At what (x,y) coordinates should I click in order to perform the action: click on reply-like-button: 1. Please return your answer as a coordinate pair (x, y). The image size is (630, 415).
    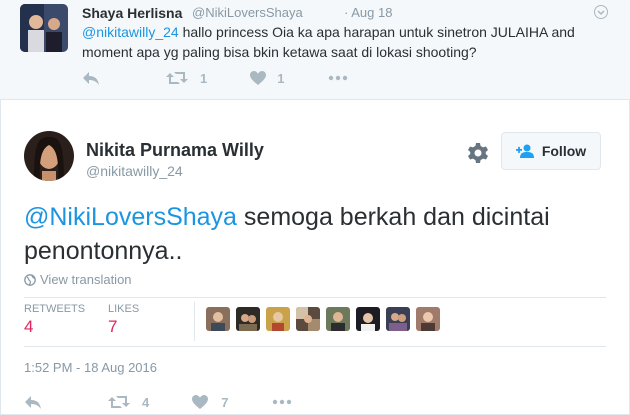
    Looking at the image, I should click on (266, 78).